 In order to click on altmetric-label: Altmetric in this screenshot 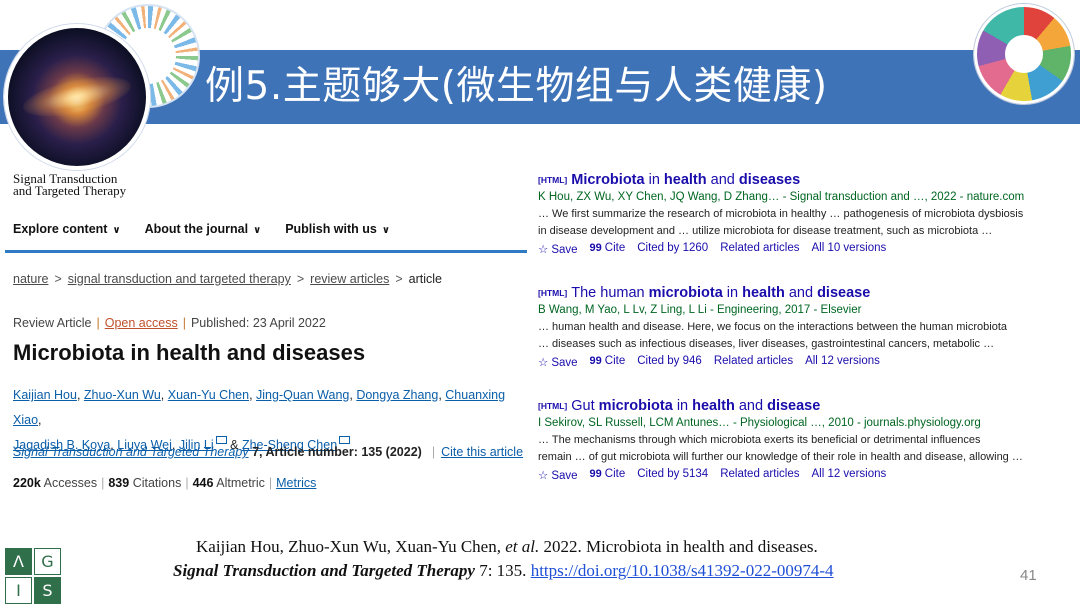, I will do `click(240, 483)`.